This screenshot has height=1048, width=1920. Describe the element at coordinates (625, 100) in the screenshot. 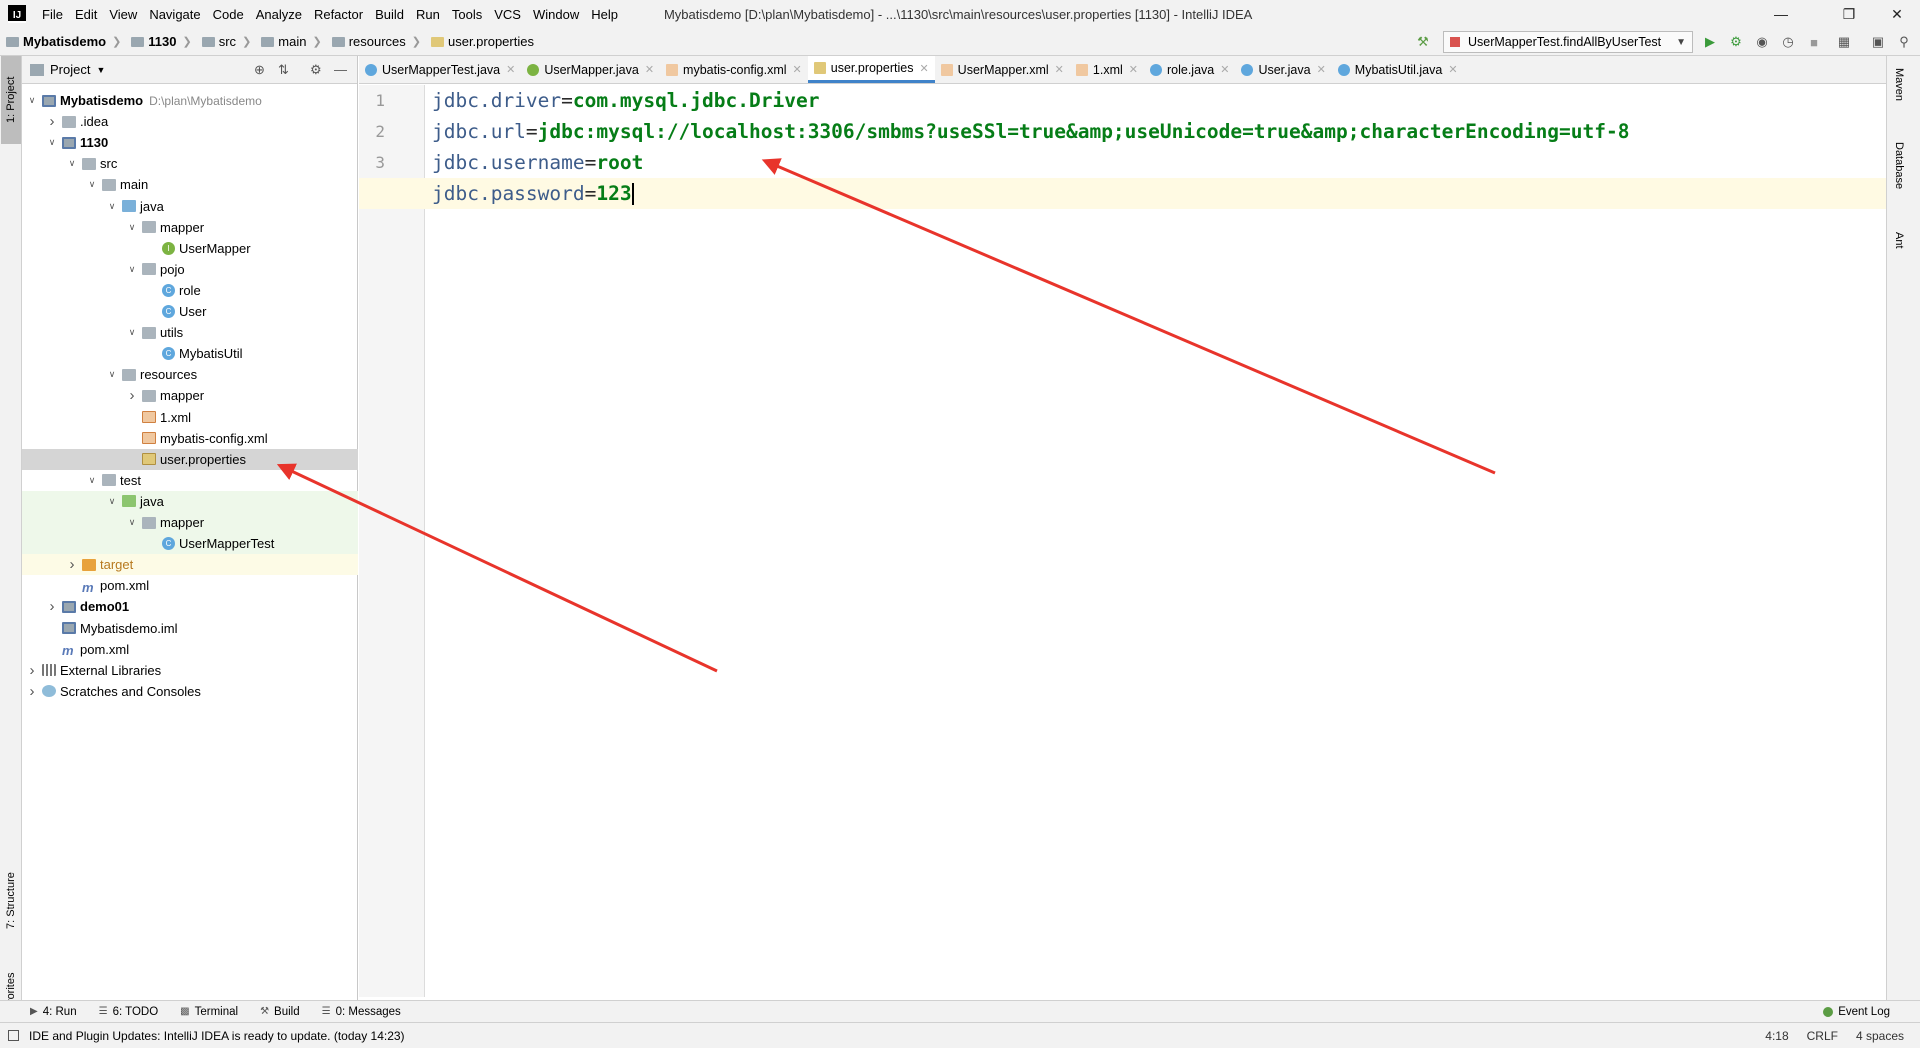

I see `code-line-1: jdbc.driver = com.mysql.jdbc.Driver` at that location.